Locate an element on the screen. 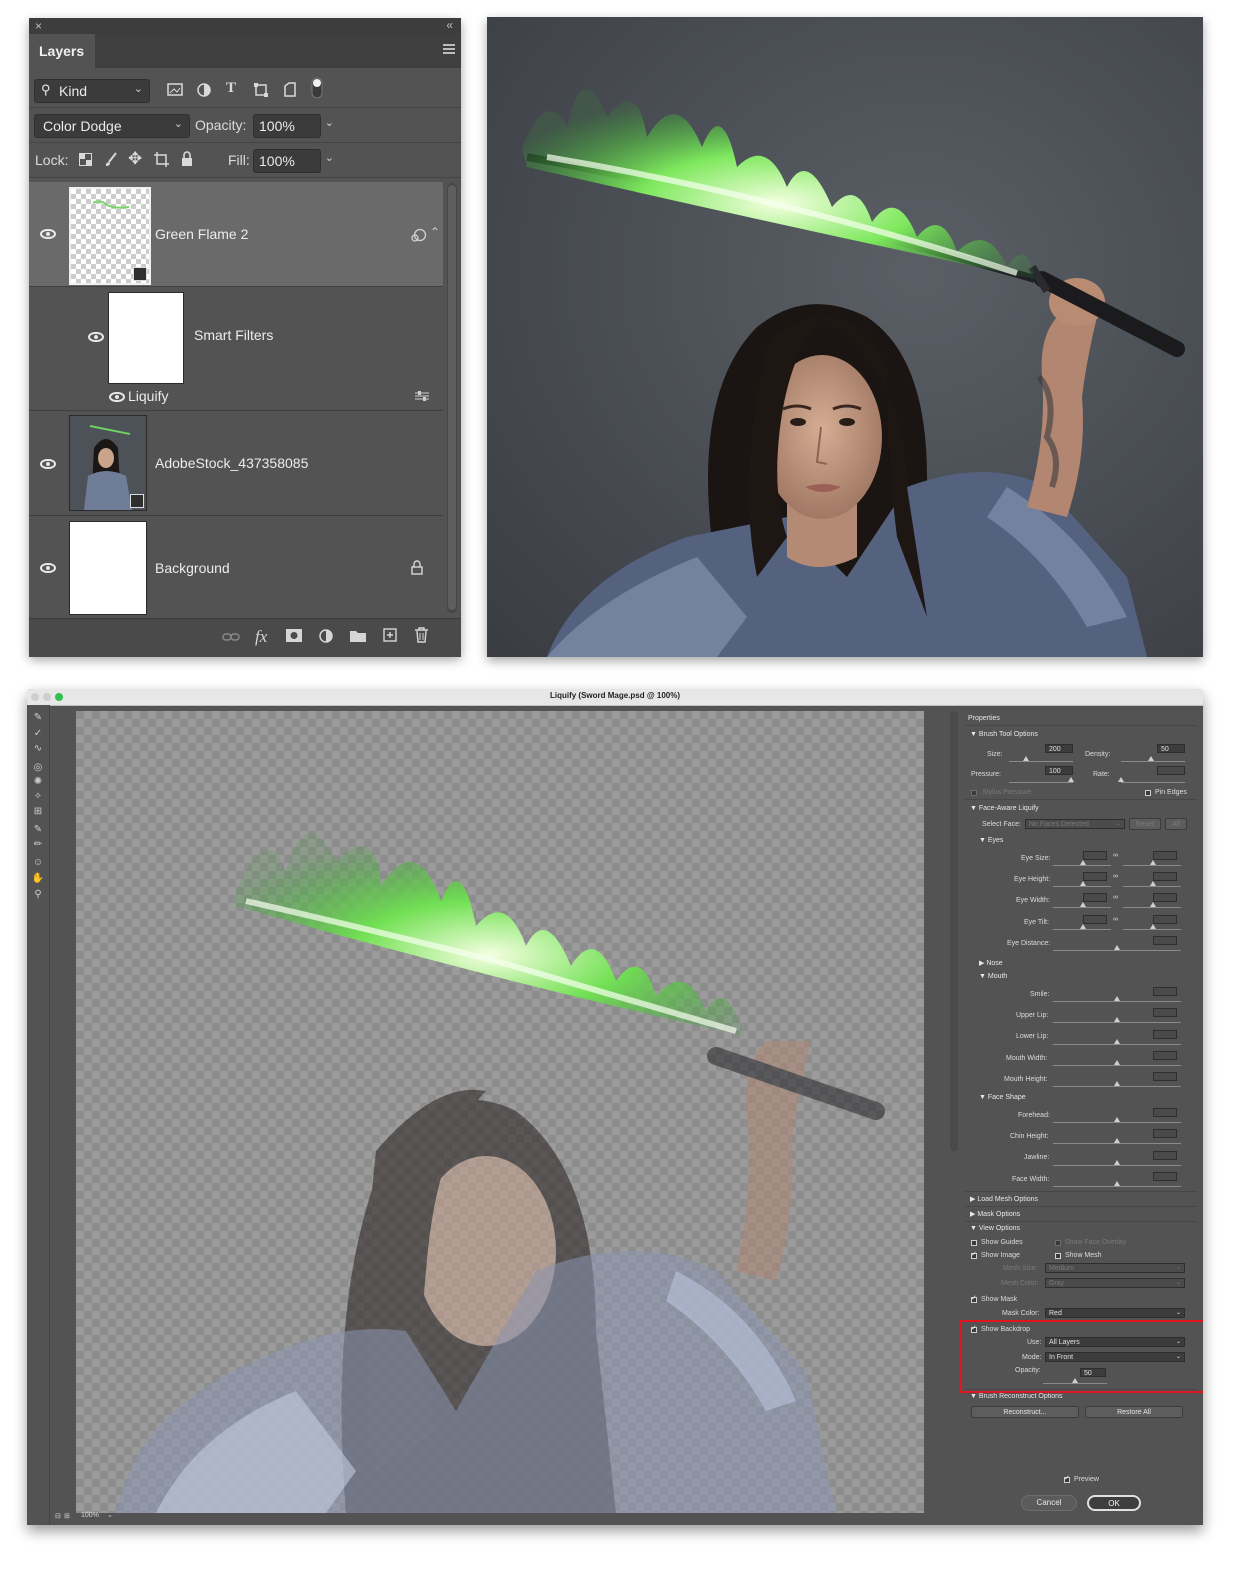  adjustment-filter-icon is located at coordinates (204, 90).